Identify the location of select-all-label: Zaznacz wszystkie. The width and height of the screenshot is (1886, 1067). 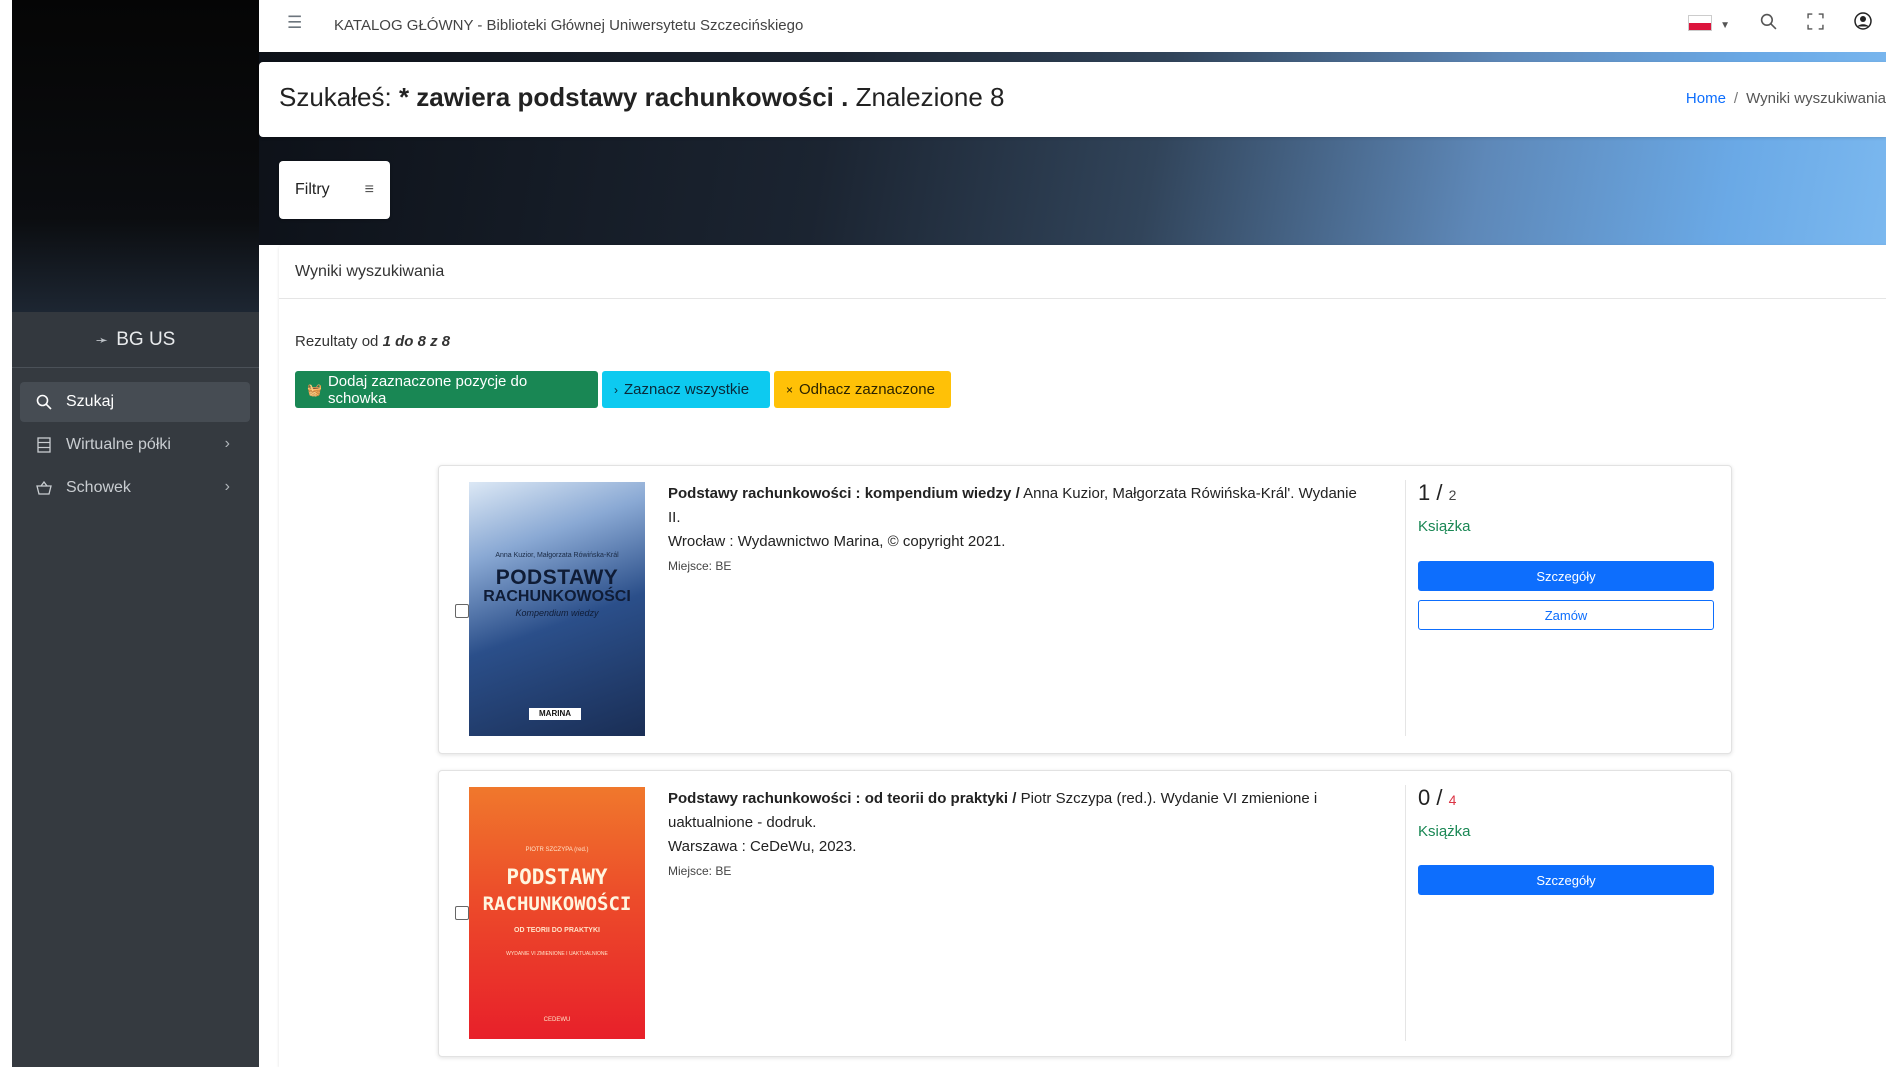
(687, 389).